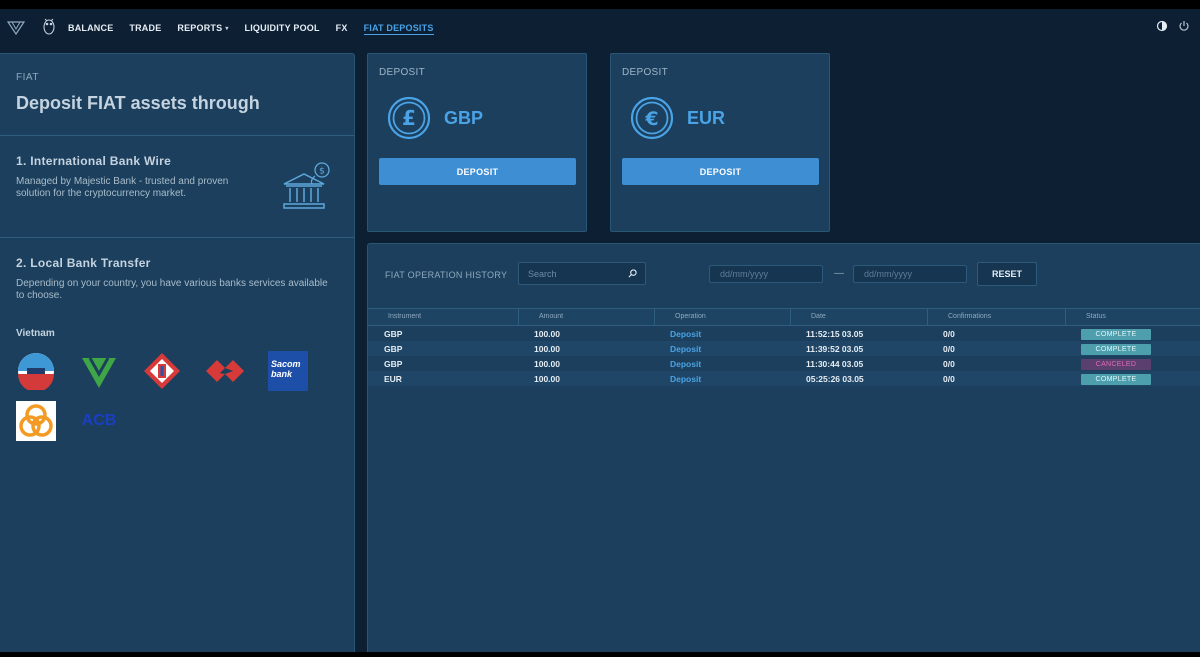 The height and width of the screenshot is (657, 1200). I want to click on bank-2-logo, so click(99, 371).